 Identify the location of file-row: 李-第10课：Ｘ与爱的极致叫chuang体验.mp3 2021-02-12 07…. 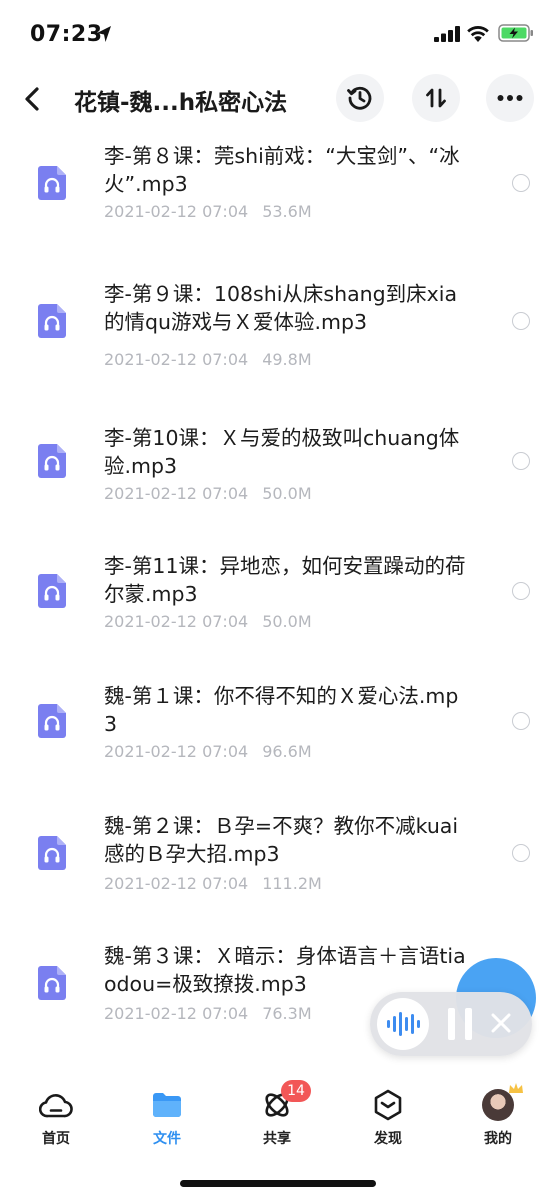
(277, 487).